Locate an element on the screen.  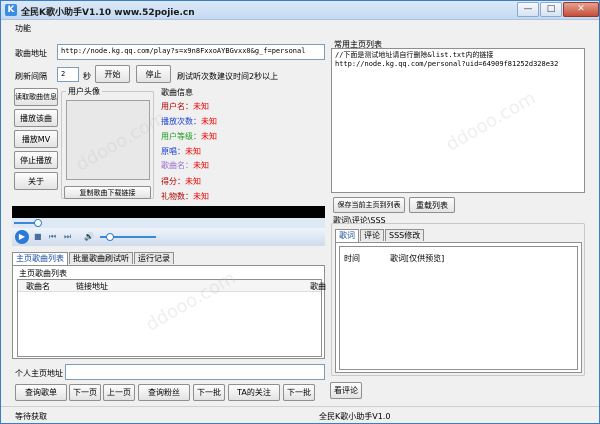
info-user-level-value: 未知 is located at coordinates (209, 136).